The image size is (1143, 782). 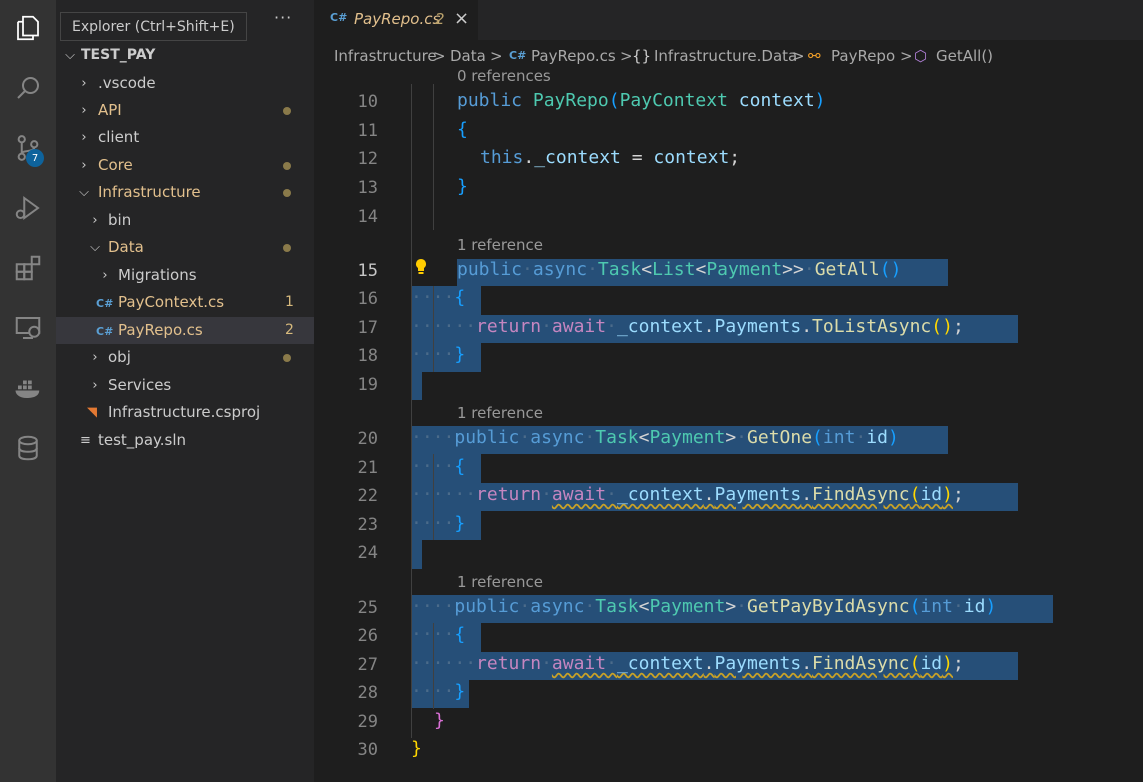 What do you see at coordinates (367, 102) in the screenshot?
I see `line-number: 10` at bounding box center [367, 102].